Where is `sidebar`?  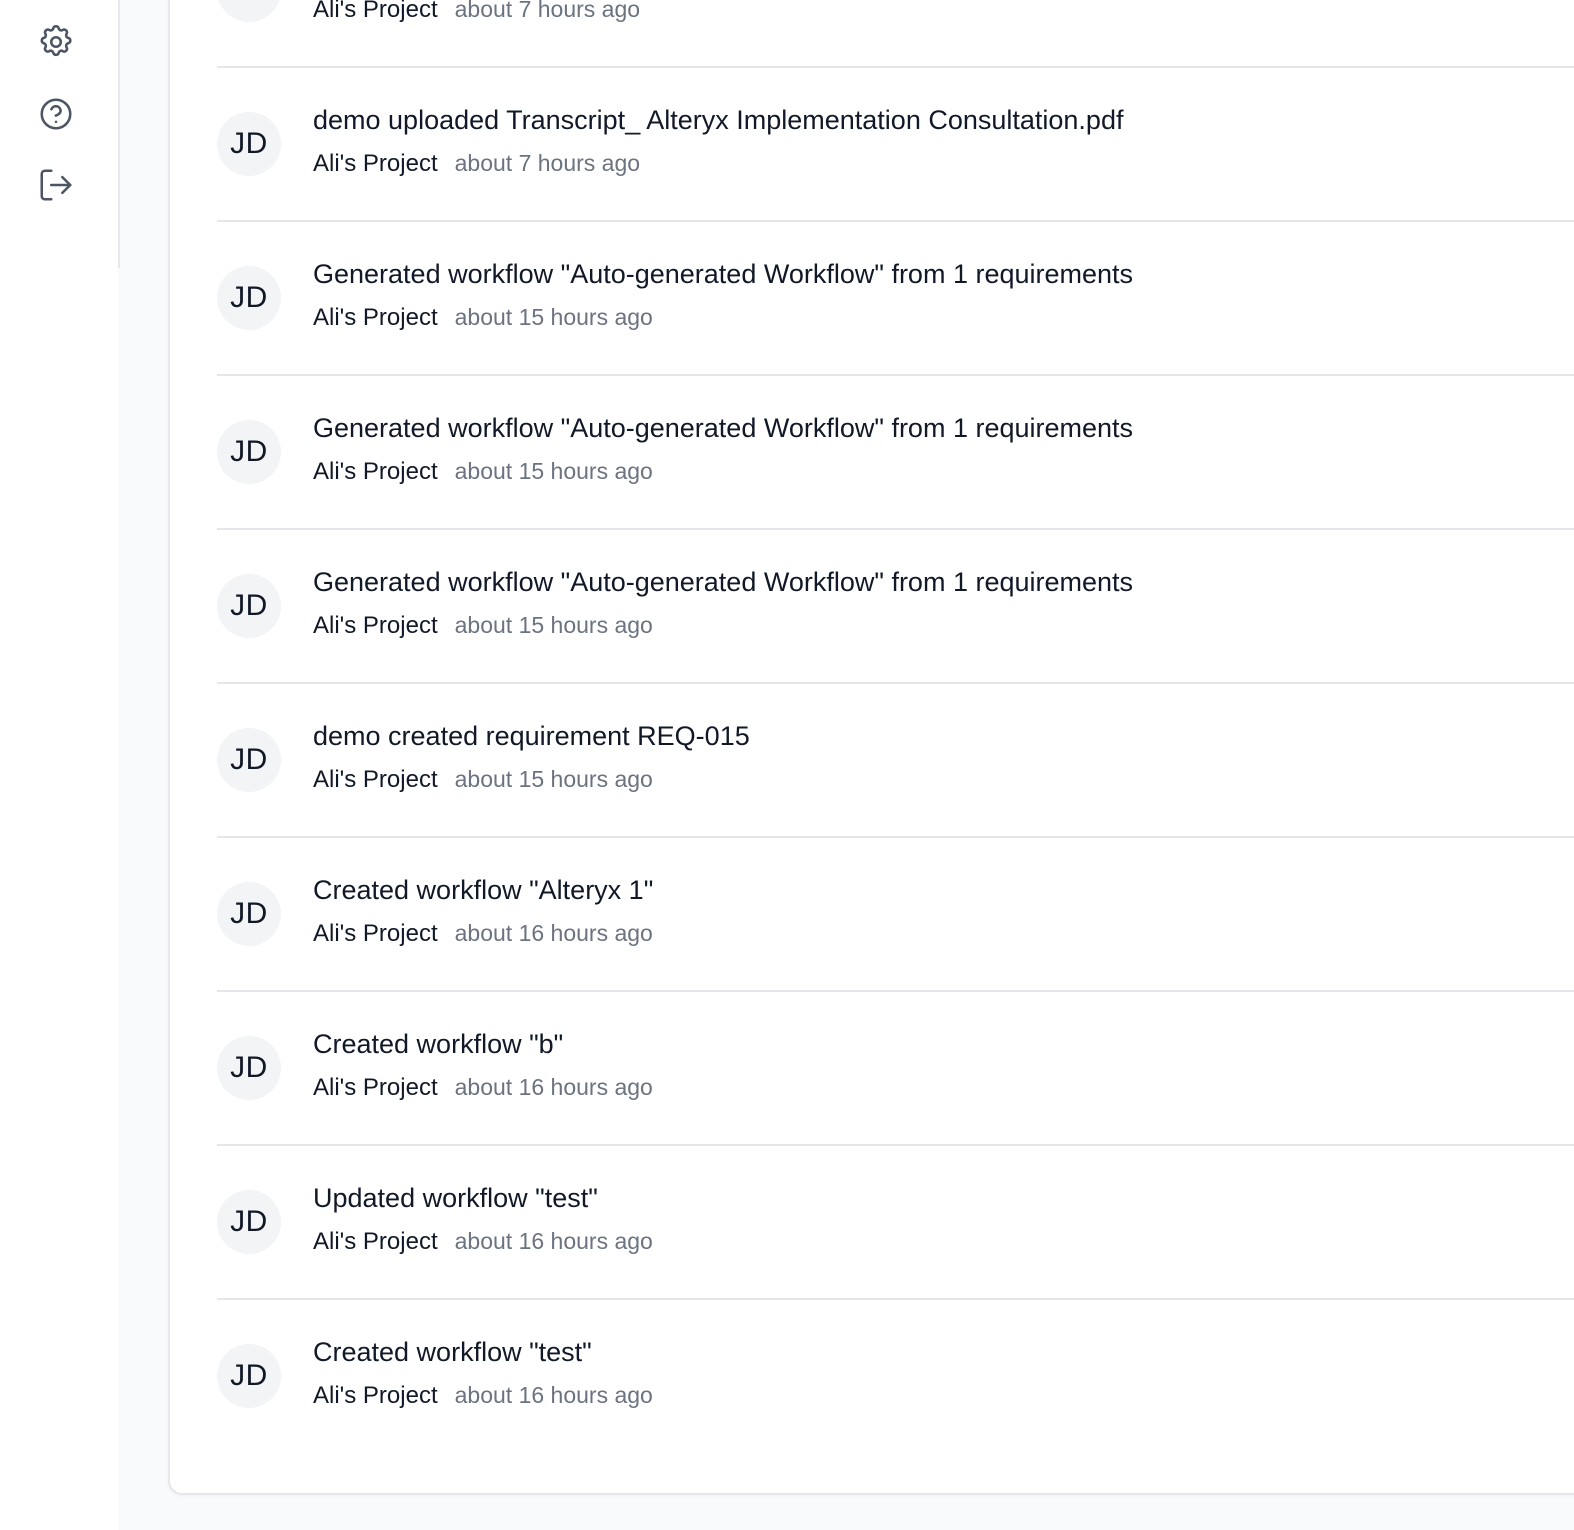 sidebar is located at coordinates (59, 765).